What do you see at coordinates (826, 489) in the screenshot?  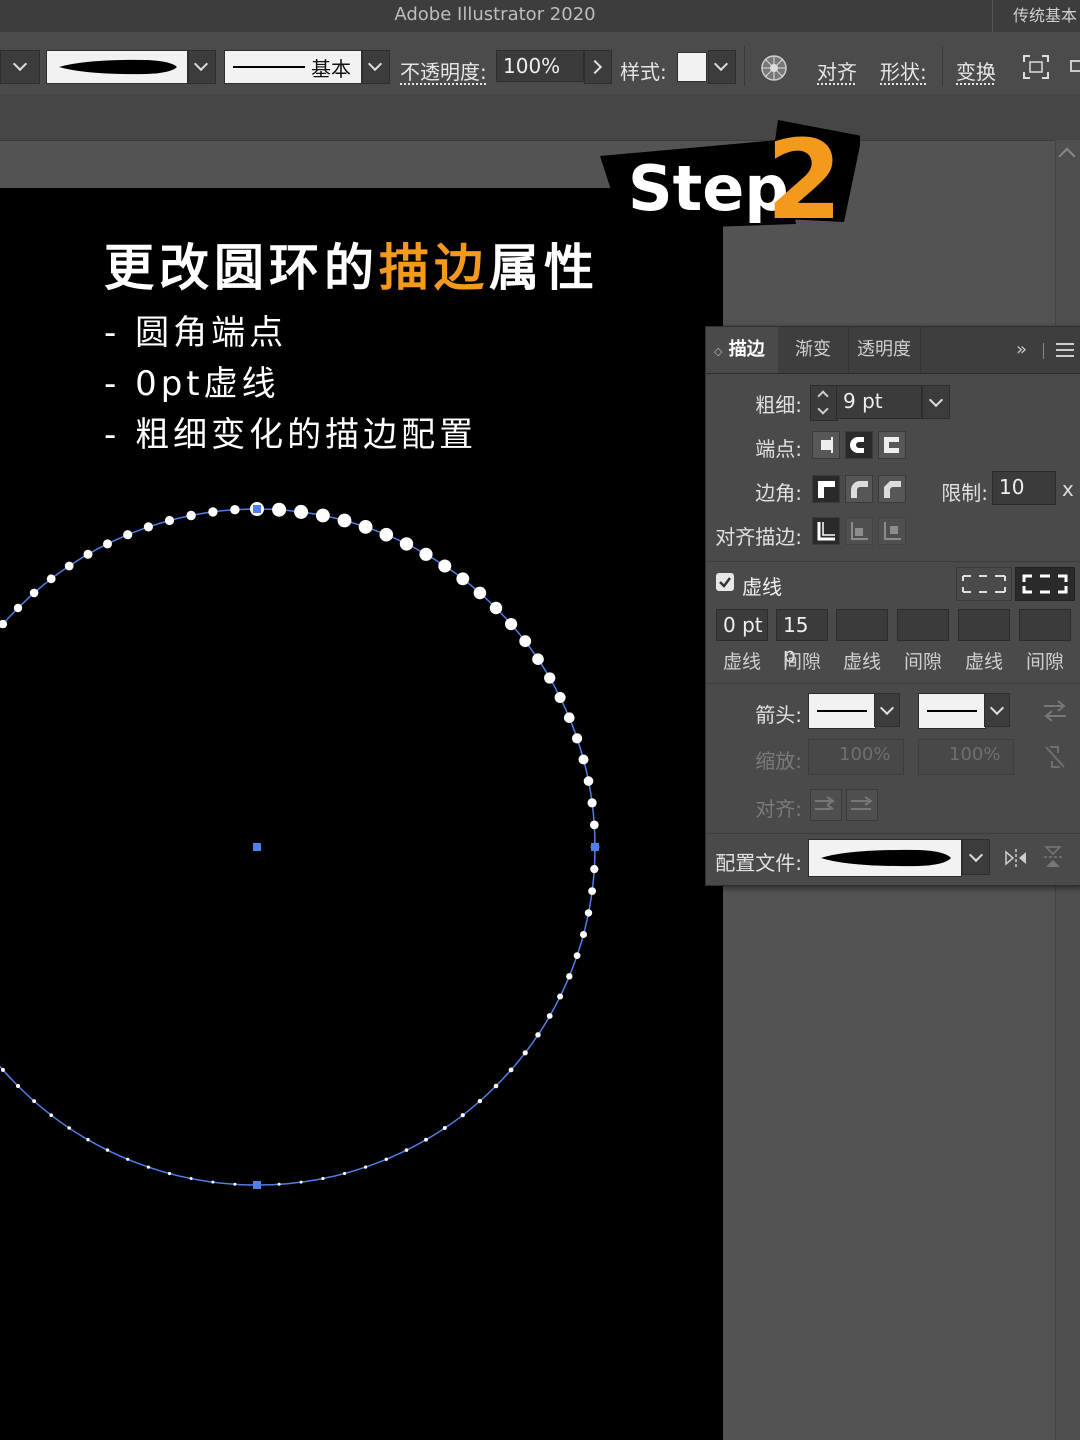 I see `miter-join-button` at bounding box center [826, 489].